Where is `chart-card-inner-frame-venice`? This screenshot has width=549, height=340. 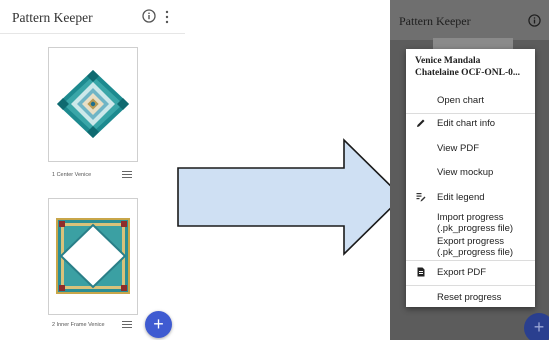
chart-card-inner-frame-venice is located at coordinates (93, 256).